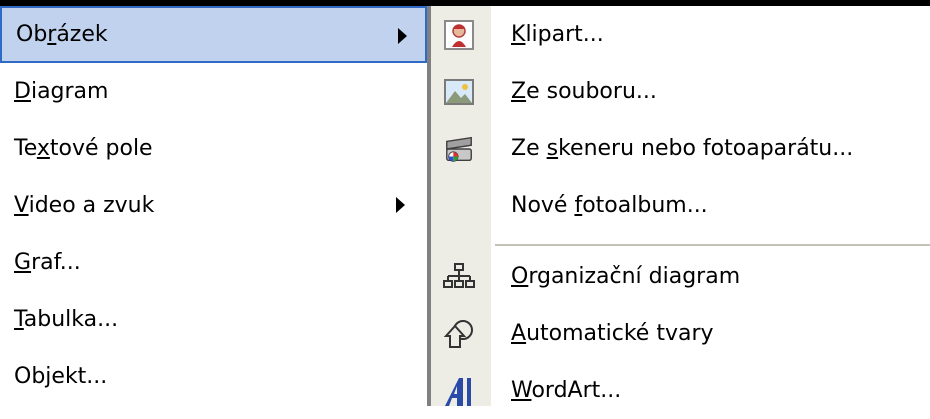 This screenshot has height=419, width=930. I want to click on autoshapes-icon, so click(459, 334).